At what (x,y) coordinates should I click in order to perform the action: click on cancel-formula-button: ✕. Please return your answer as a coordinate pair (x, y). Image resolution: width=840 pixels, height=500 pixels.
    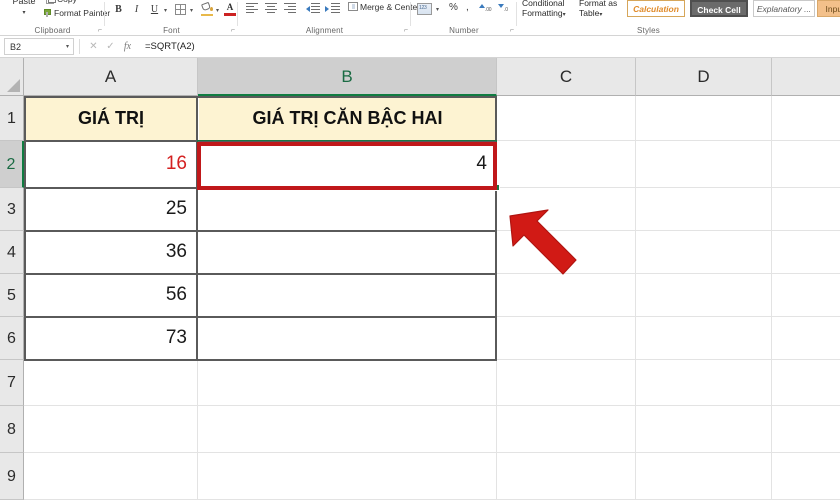
    Looking at the image, I should click on (93, 46).